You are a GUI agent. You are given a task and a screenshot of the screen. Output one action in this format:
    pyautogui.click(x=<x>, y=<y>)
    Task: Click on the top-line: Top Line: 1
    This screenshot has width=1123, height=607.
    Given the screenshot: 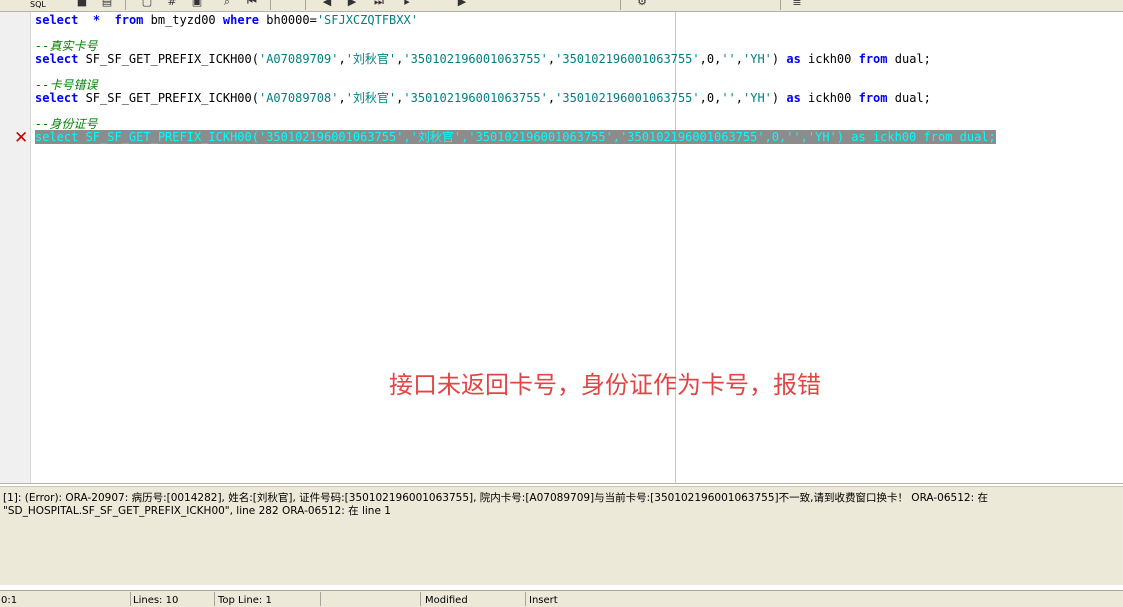 What is the action you would take?
    pyautogui.click(x=245, y=600)
    